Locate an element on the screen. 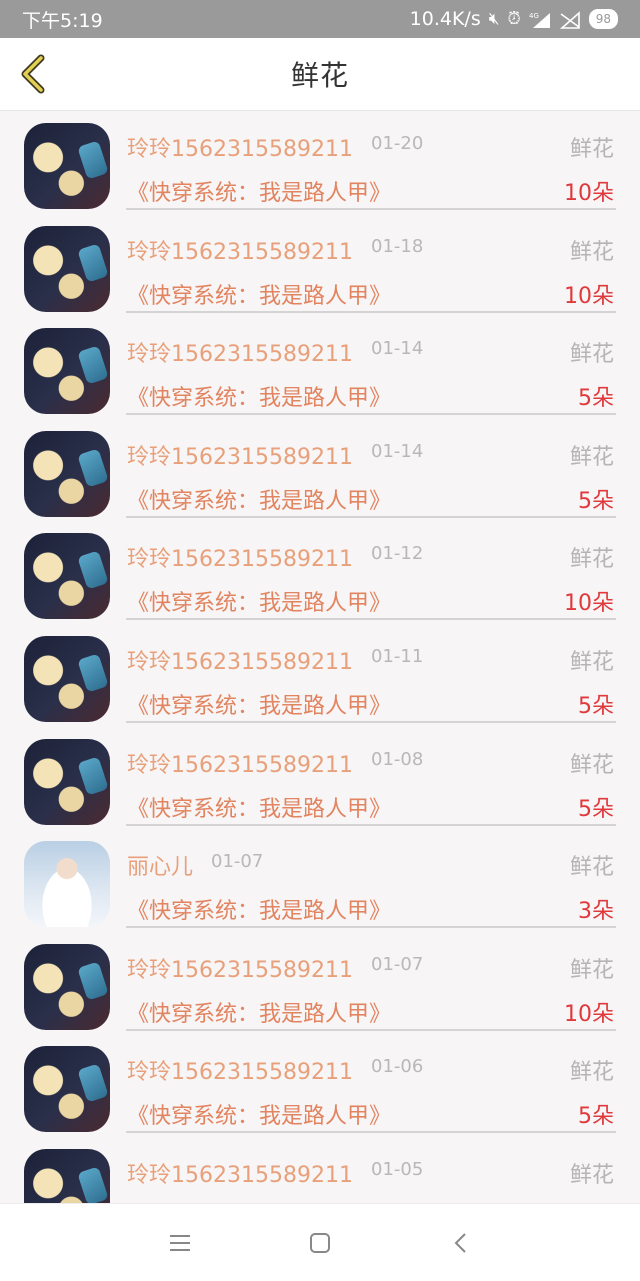 Image resolution: width=640 pixels, height=1281 pixels. status-time: 下午5:19 is located at coordinates (62, 20).